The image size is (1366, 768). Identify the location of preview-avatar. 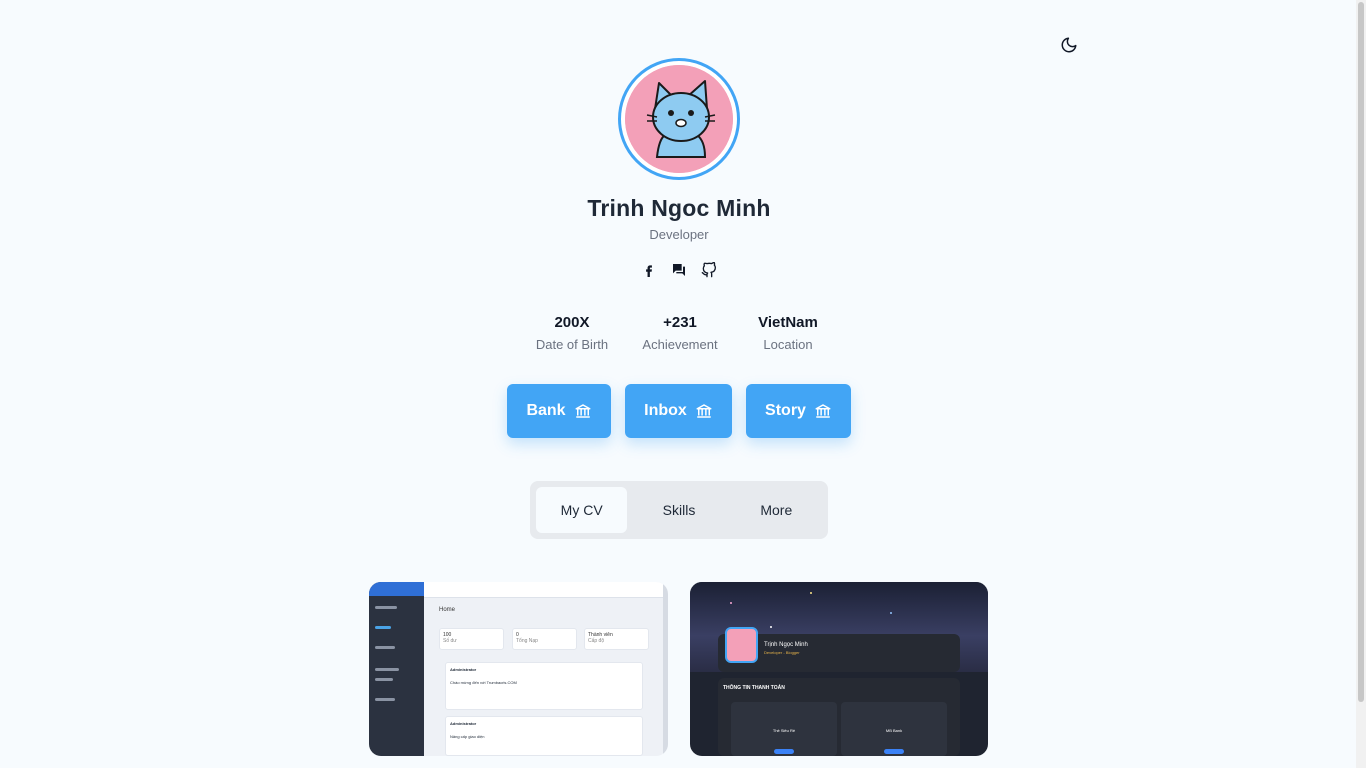
(741, 645).